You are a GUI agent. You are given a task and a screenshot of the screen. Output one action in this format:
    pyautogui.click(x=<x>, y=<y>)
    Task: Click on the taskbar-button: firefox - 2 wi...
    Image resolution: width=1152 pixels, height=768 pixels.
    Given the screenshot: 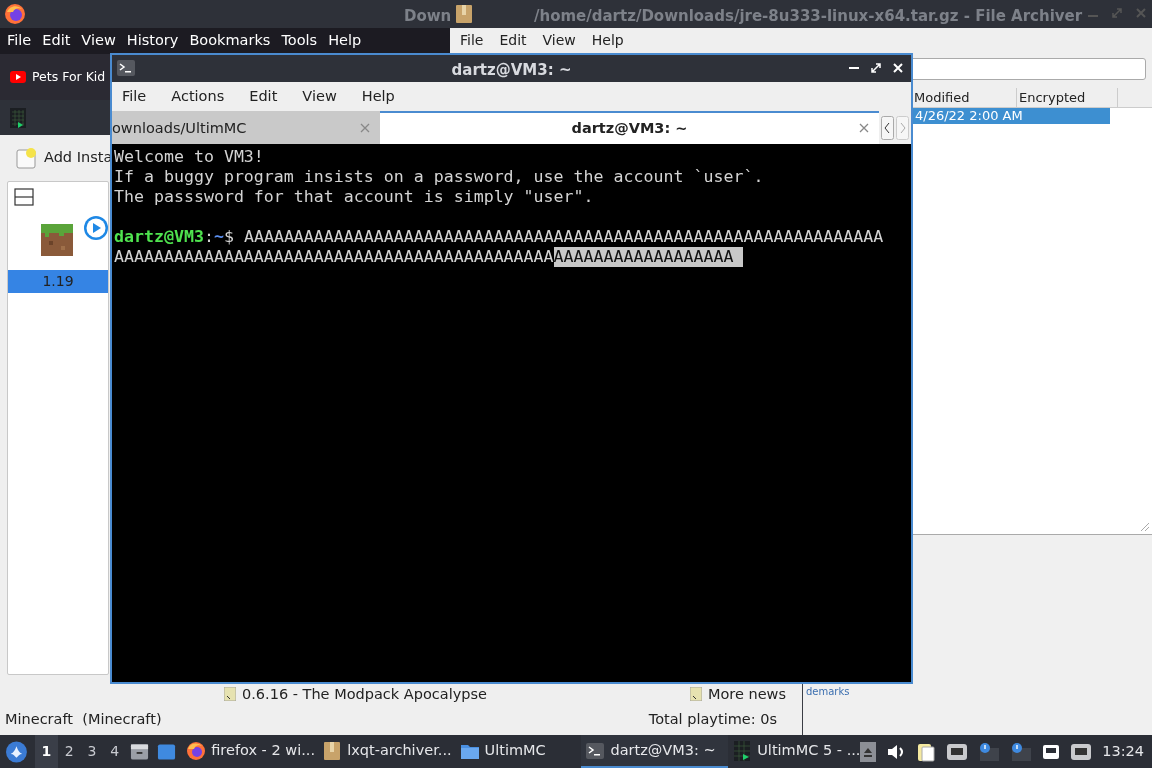 What is the action you would take?
    pyautogui.click(x=250, y=751)
    